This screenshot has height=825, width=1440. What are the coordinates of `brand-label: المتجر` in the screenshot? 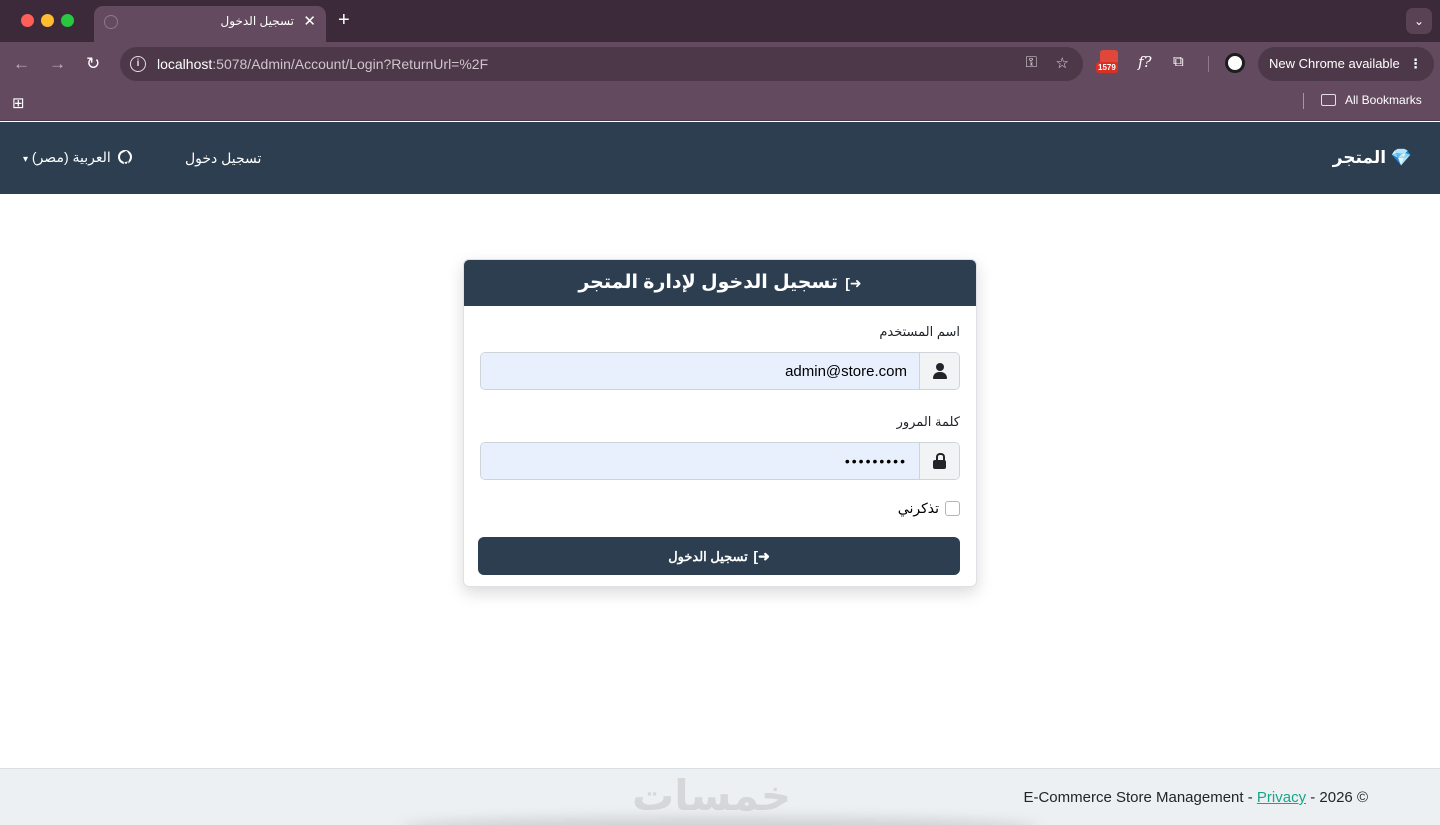 It's located at (1359, 157).